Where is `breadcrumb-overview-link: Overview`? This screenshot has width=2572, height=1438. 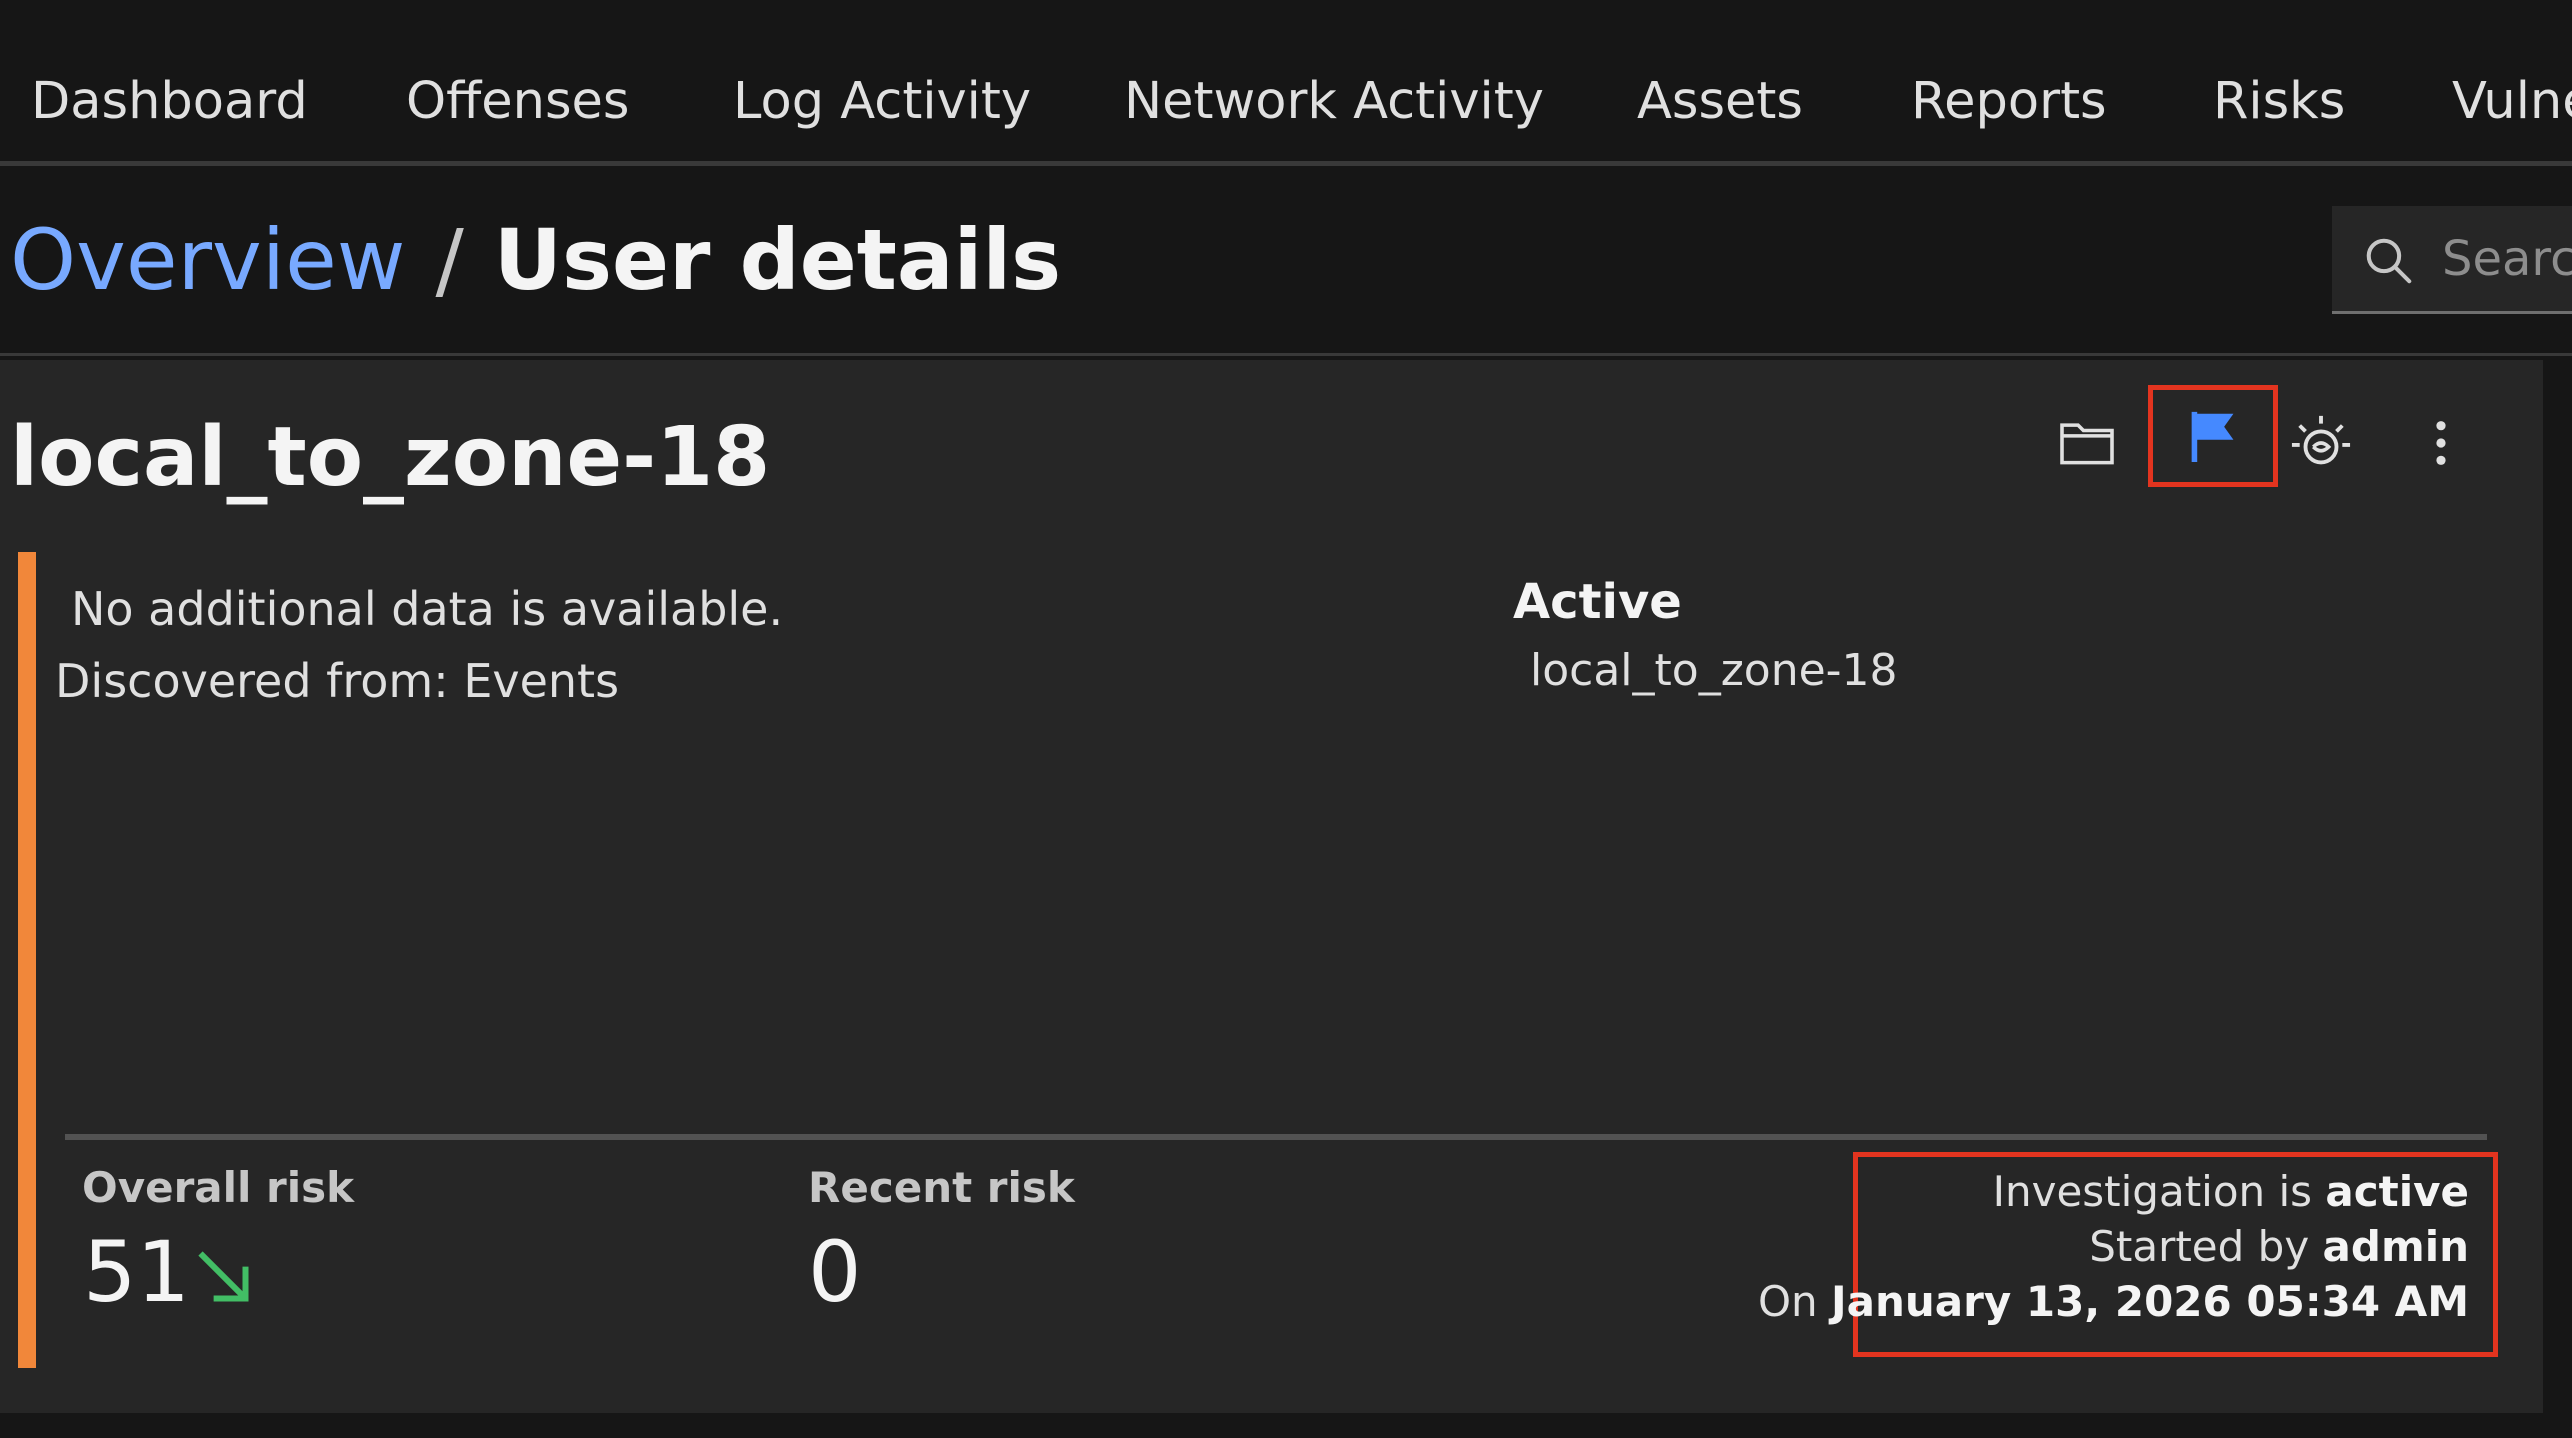 breadcrumb-overview-link: Overview is located at coordinates (207, 260).